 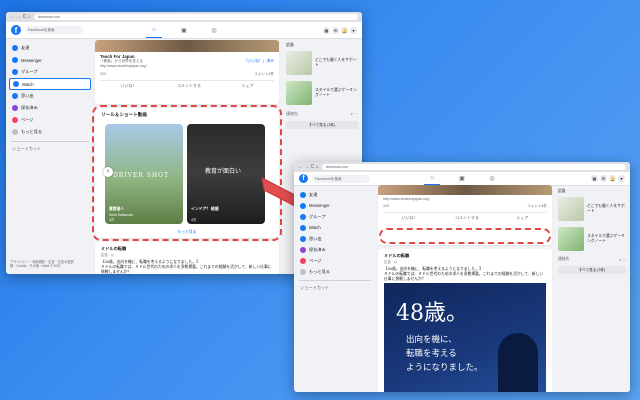 What do you see at coordinates (444, 368) in the screenshot?
I see `ad-line: ようになりました。` at bounding box center [444, 368].